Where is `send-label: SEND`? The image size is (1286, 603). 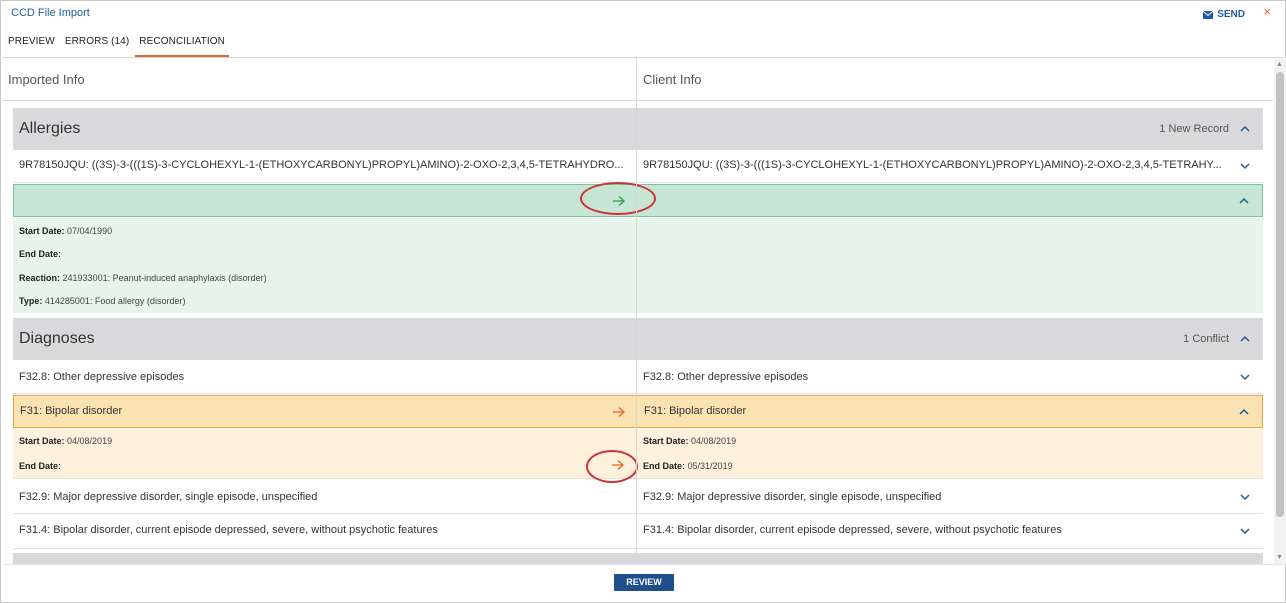 send-label: SEND is located at coordinates (1231, 14).